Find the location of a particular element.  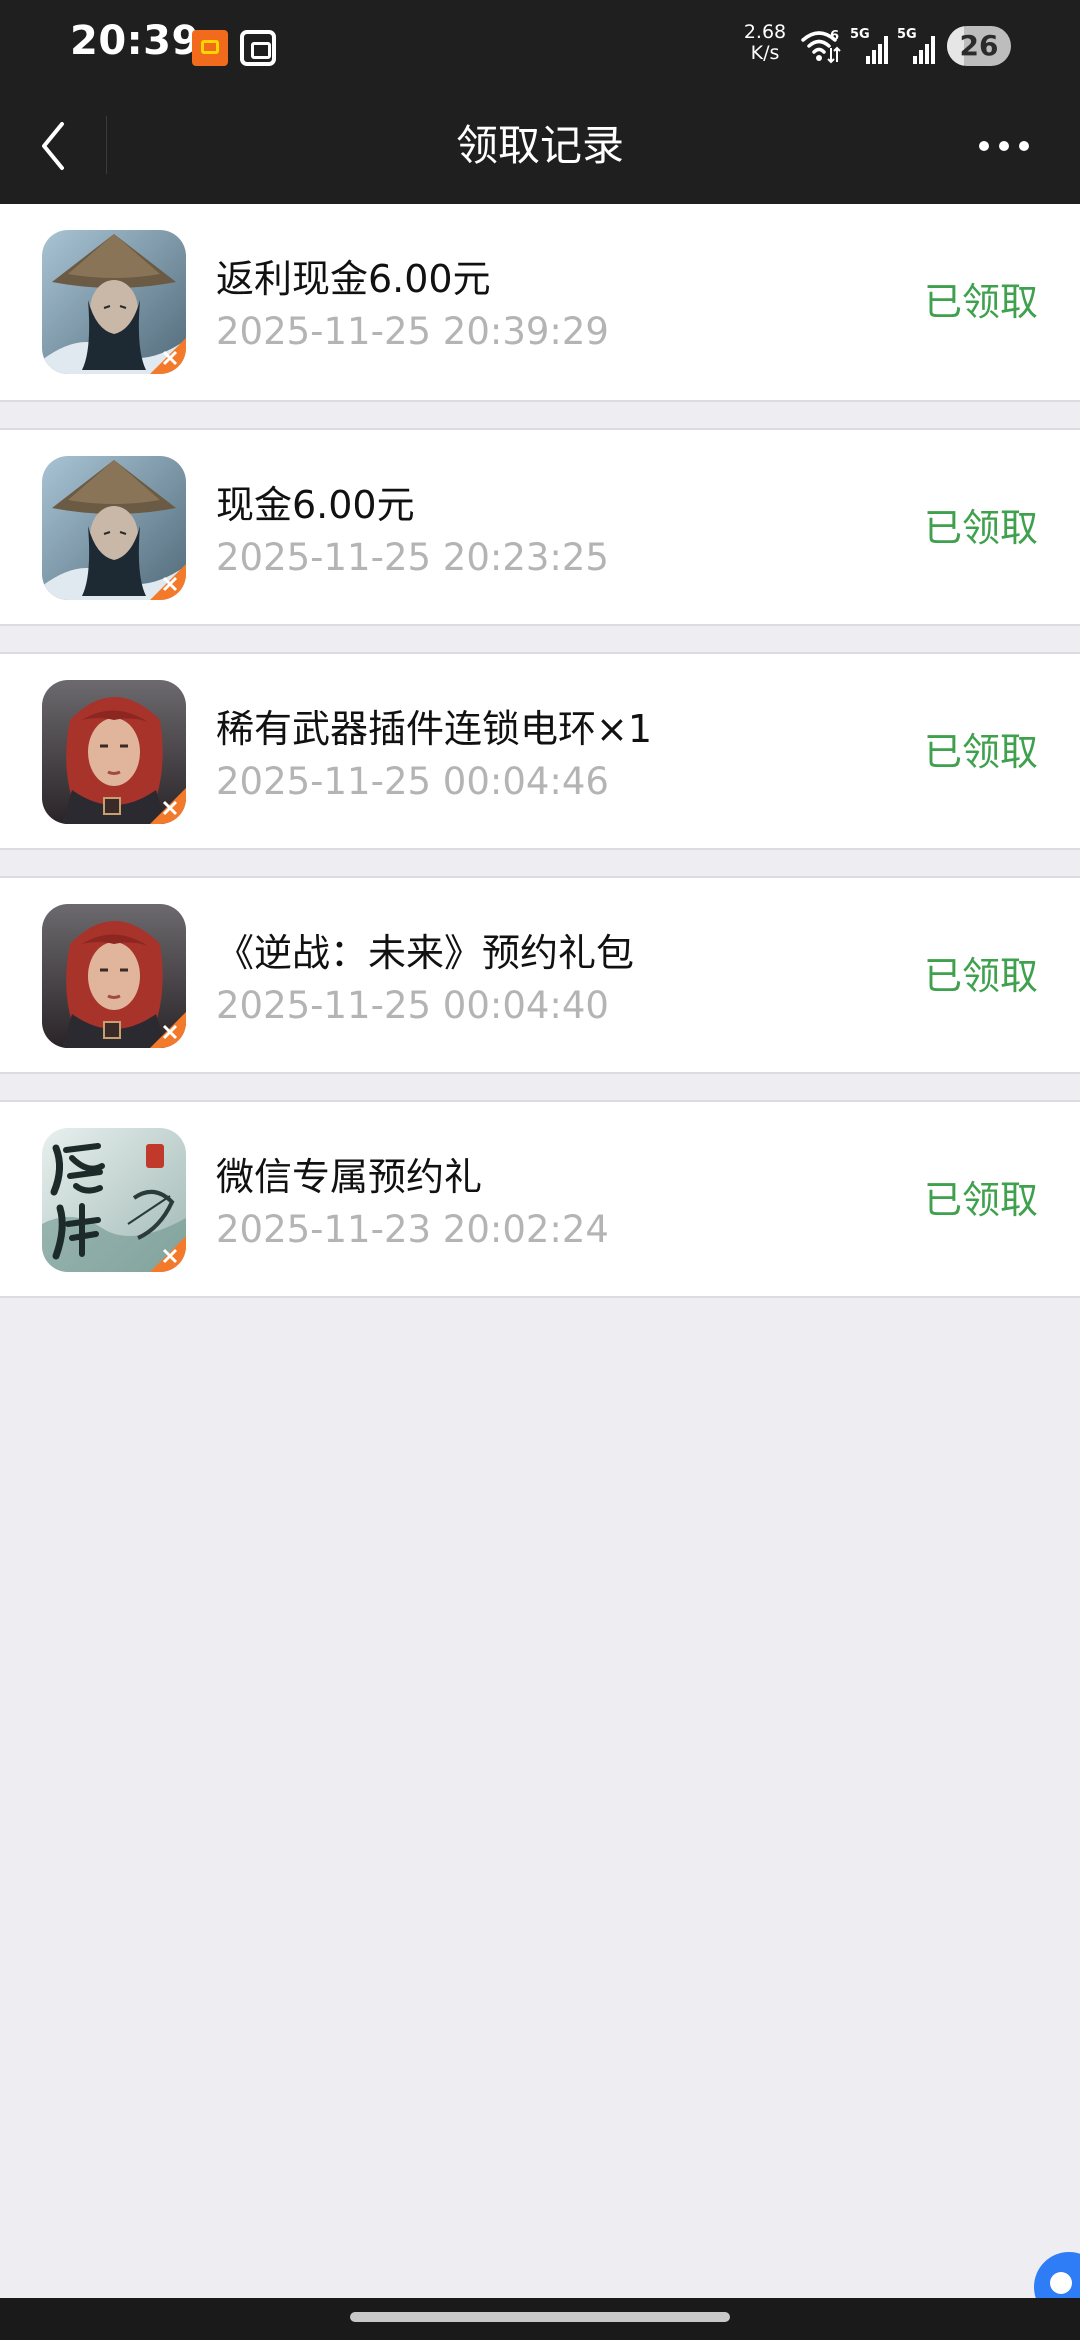

system-navigation-bar is located at coordinates (540, 2319).